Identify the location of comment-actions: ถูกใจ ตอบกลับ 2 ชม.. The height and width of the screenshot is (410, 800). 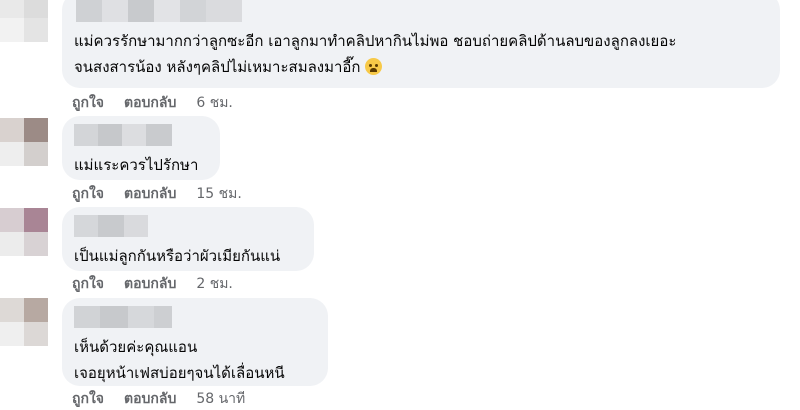
(152, 284).